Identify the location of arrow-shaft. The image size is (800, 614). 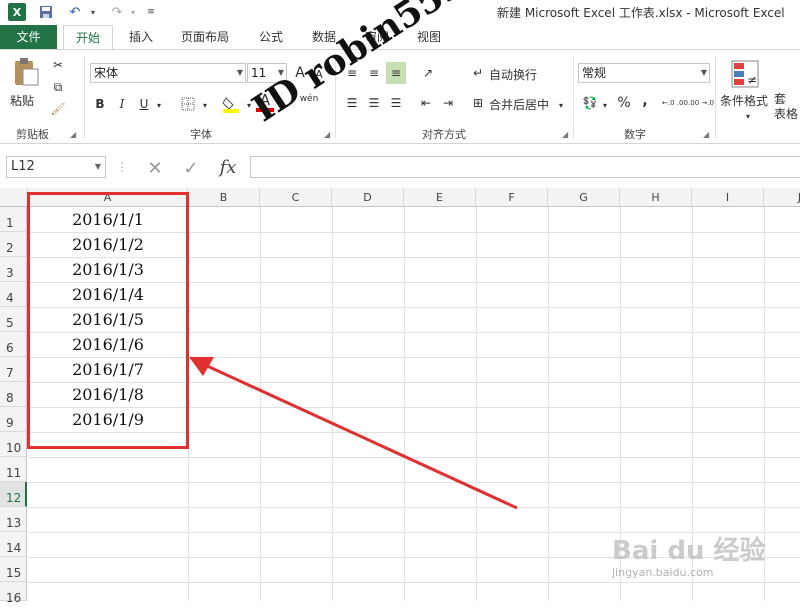
(361, 436).